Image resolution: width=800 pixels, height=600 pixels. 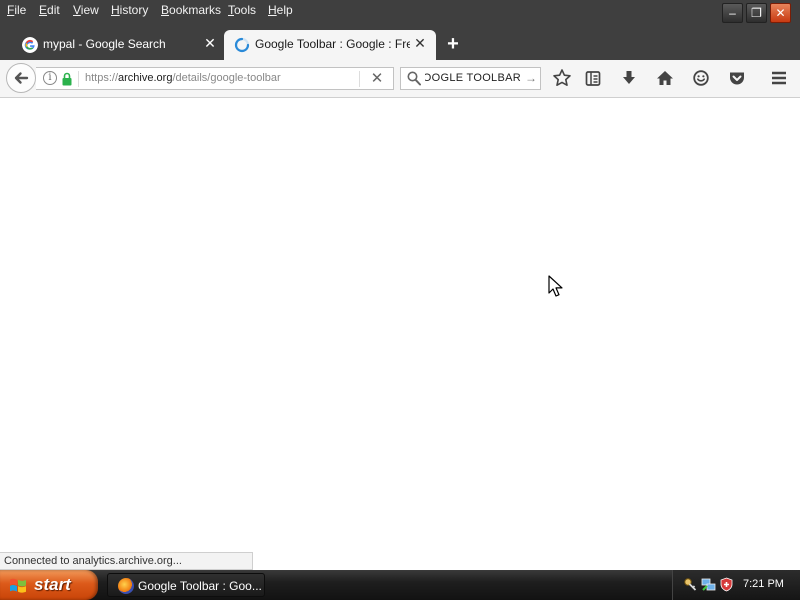 I want to click on menu-file: File, so click(x=16, y=10).